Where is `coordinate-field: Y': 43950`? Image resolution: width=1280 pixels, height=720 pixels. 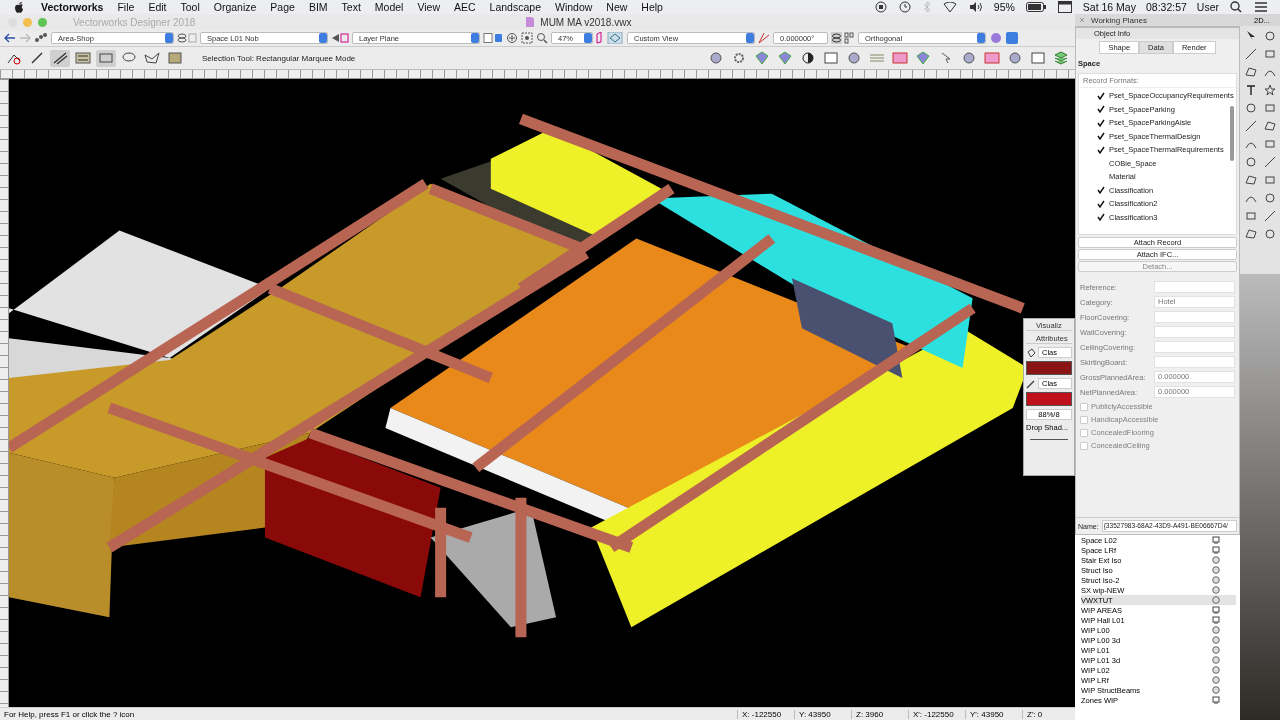
coordinate-field: Y': 43950 is located at coordinates (989, 714).